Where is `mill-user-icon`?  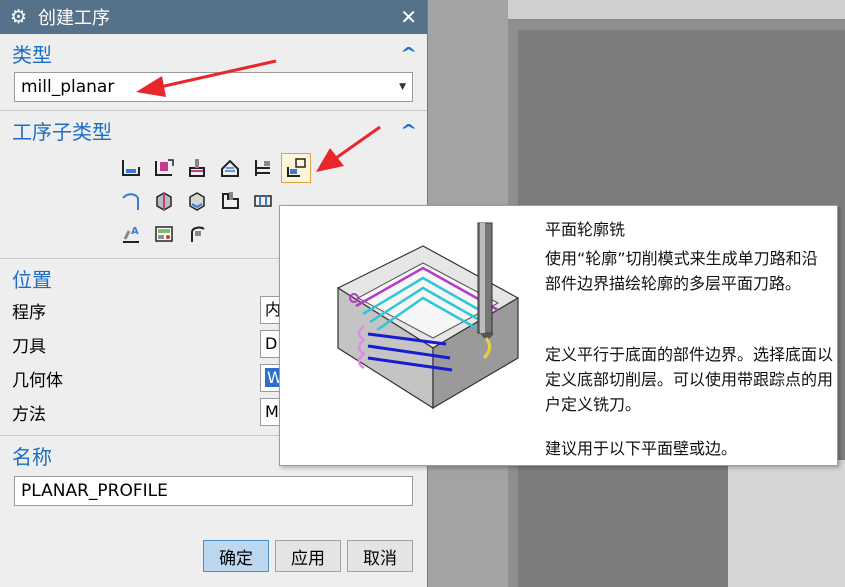 mill-user-icon is located at coordinates (197, 234).